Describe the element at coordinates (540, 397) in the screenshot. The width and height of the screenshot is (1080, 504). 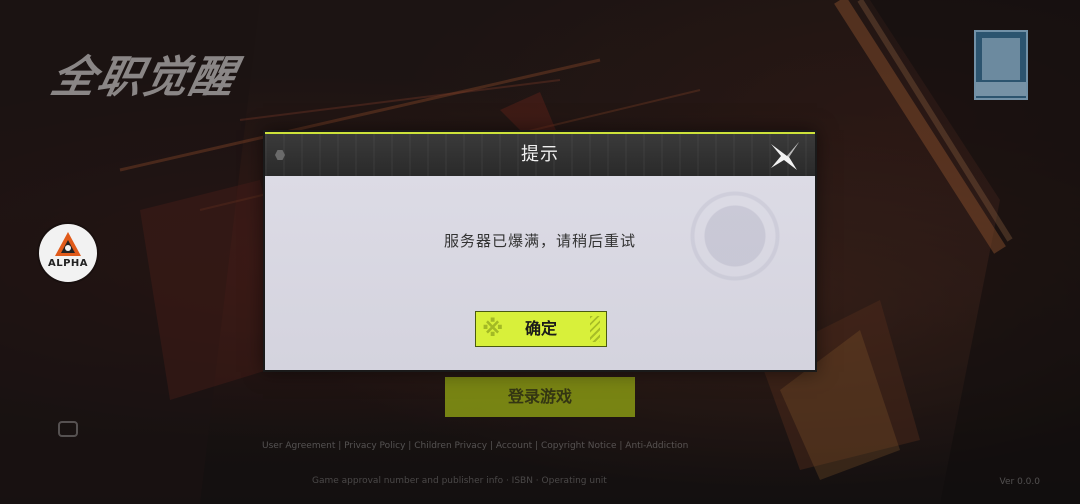
I see `start-game-button: 登录游戏` at that location.